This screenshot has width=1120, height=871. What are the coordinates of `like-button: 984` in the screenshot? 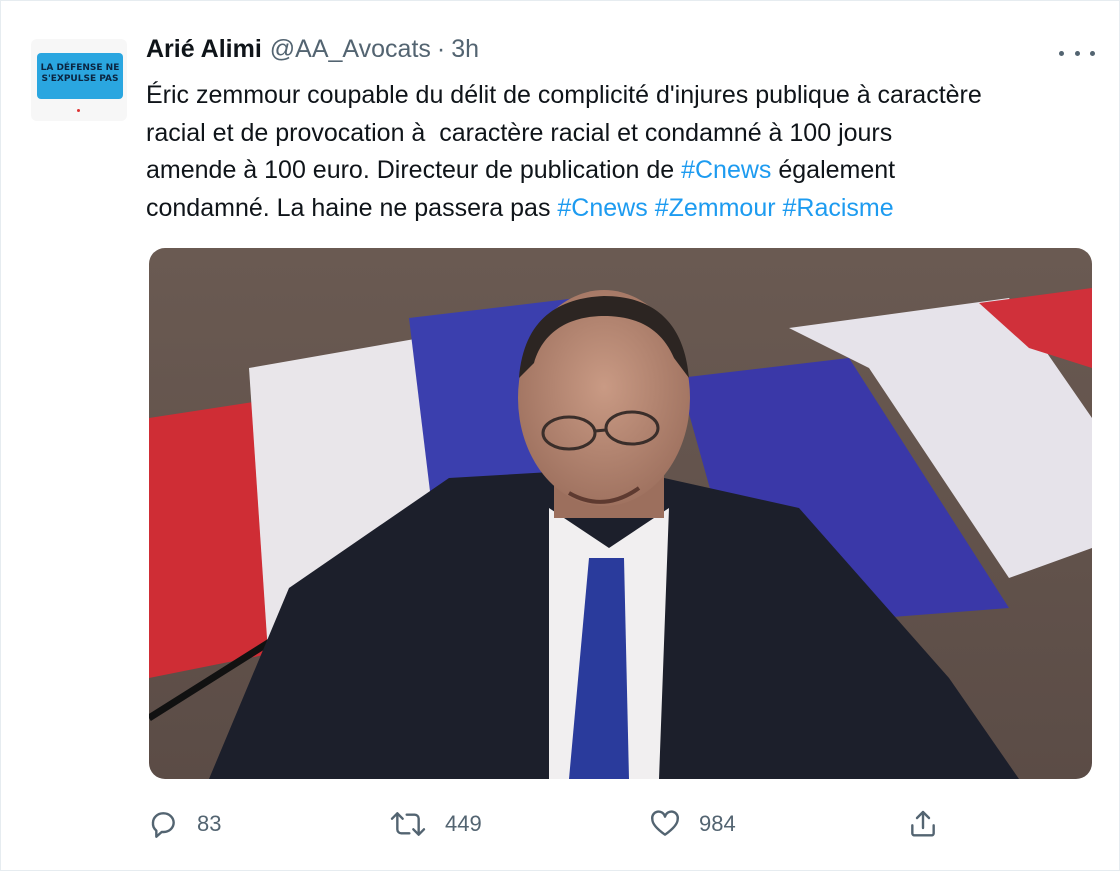 It's located at (692, 824).